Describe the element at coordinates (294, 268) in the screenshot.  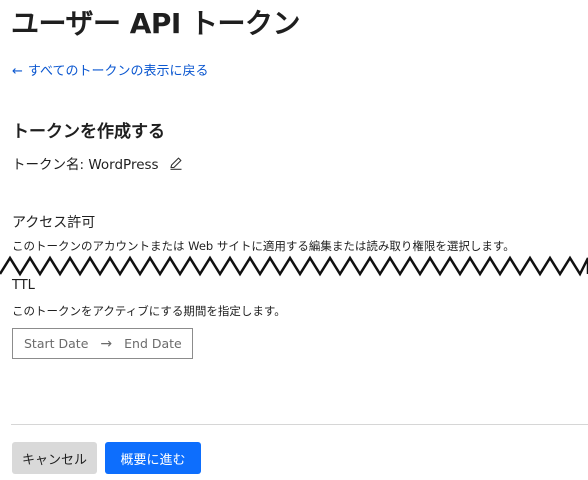
I see `torn-edge-divider` at that location.